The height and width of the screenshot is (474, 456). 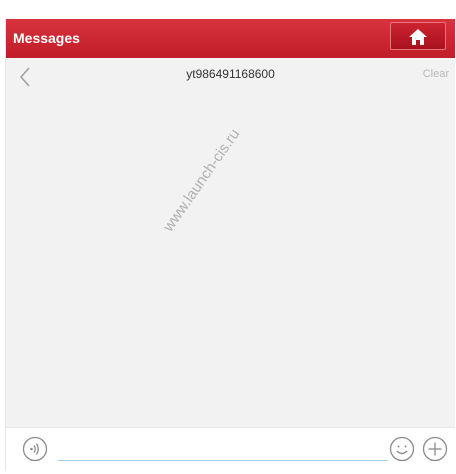 I want to click on home-icon, so click(x=418, y=37).